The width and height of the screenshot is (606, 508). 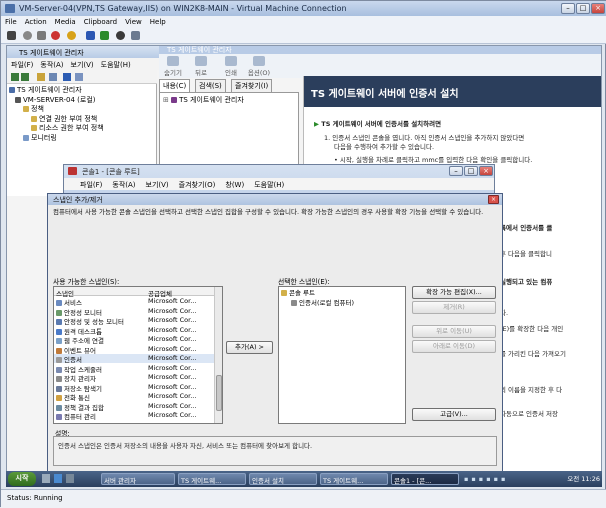 What do you see at coordinates (11, 35) in the screenshot?
I see `ctrl-alt-del-icon` at bounding box center [11, 35].